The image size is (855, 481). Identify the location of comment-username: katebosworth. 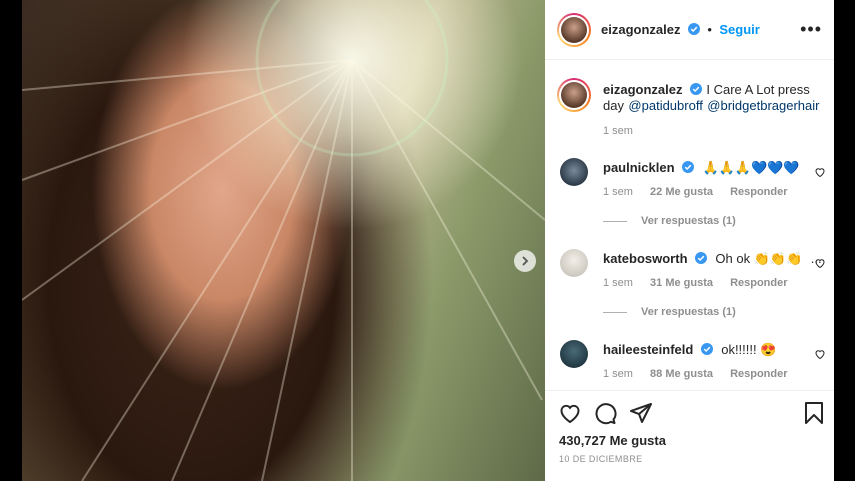
(645, 258).